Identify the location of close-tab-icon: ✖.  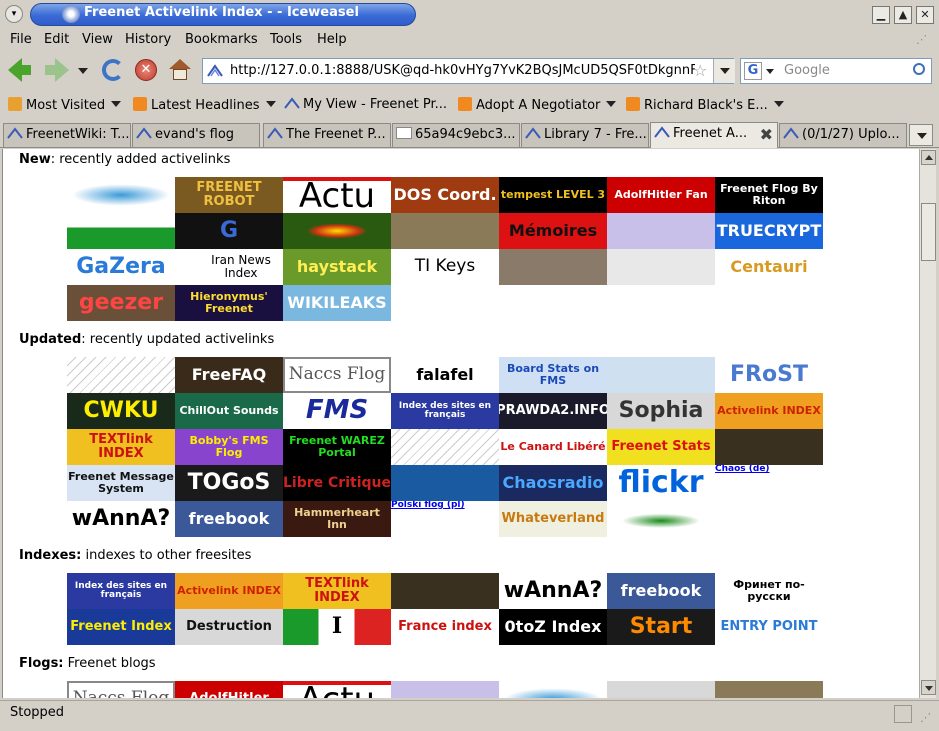
(766, 134).